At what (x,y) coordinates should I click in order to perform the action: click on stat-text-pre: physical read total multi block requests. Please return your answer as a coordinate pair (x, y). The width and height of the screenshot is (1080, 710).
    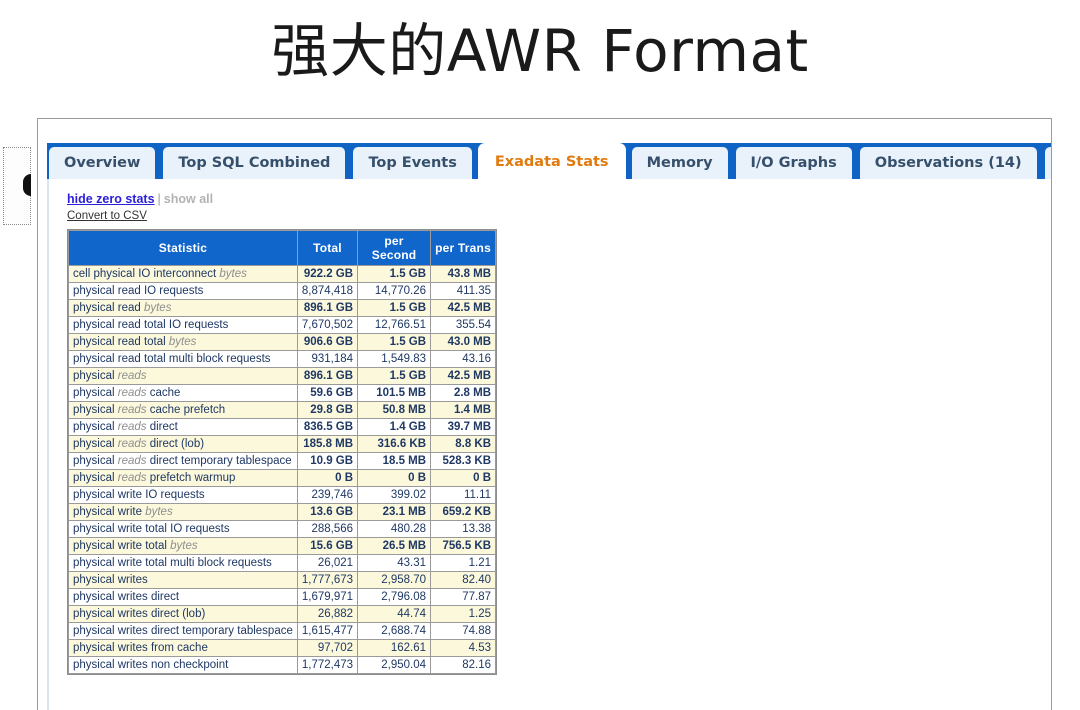
    Looking at the image, I should click on (172, 359).